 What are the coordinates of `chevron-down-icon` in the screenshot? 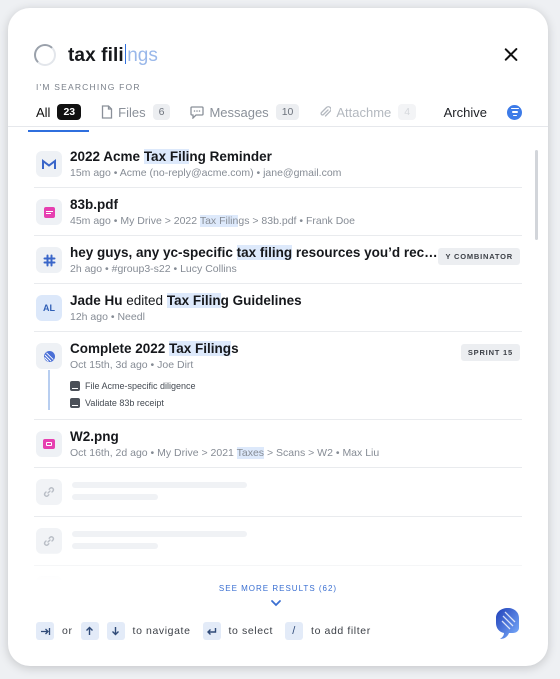 It's located at (276, 603).